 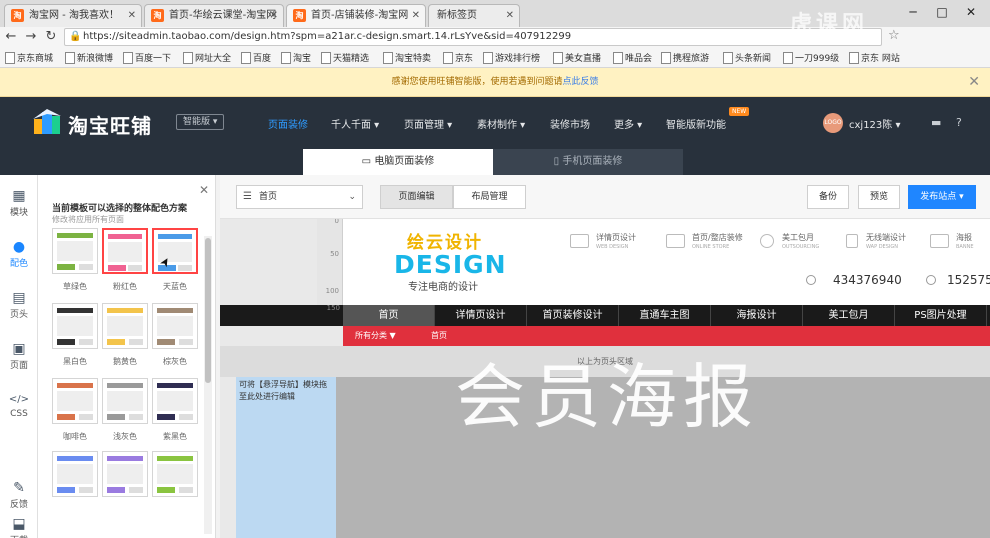 I want to click on menu-material: 素材制作 ▾, so click(x=501, y=123).